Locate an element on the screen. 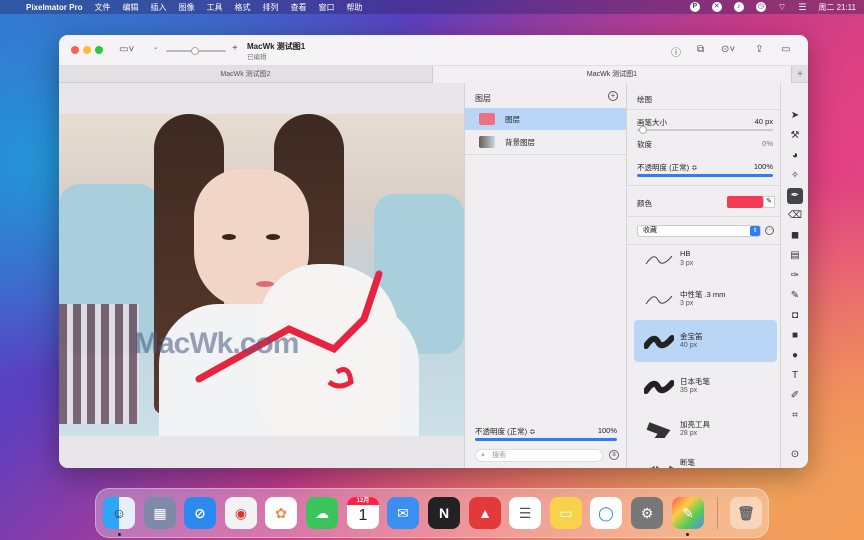  info-icon: ⓘ is located at coordinates (676, 51).